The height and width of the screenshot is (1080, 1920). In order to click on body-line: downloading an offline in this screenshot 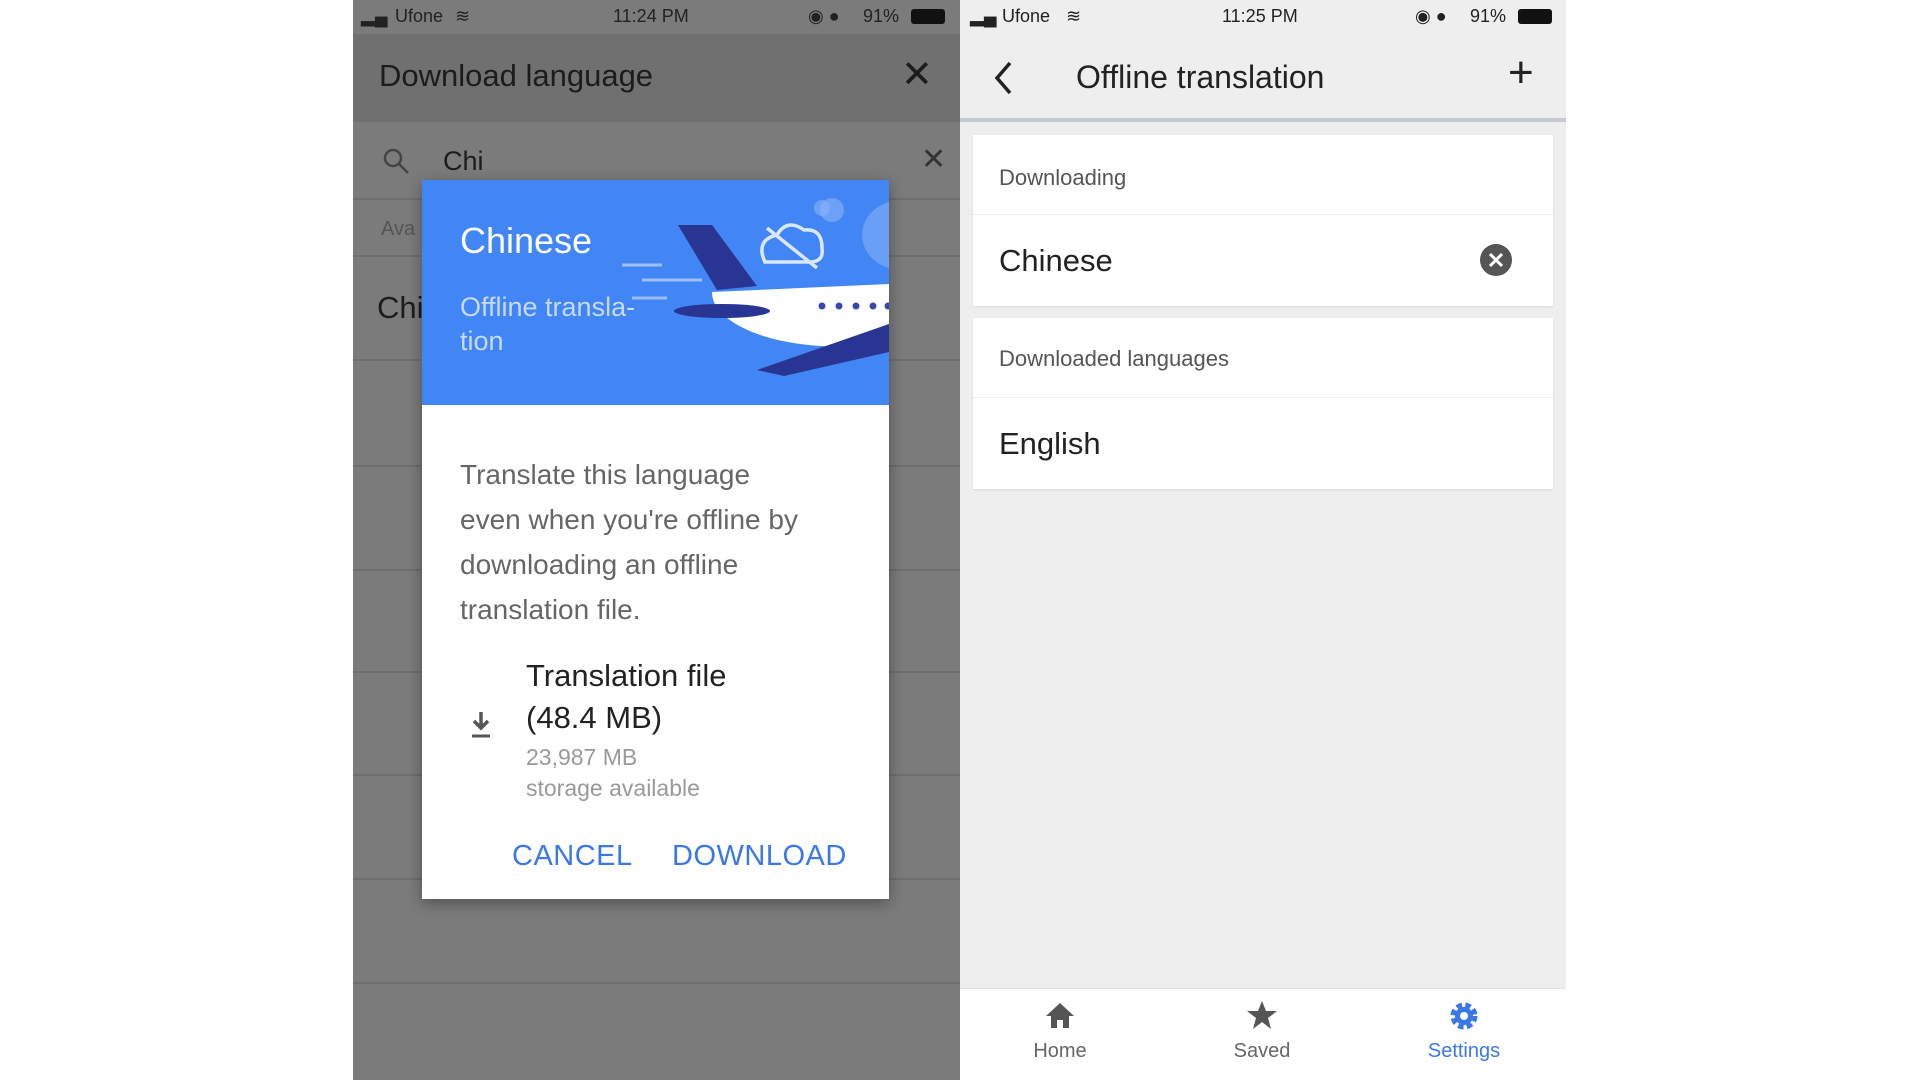, I will do `click(599, 564)`.